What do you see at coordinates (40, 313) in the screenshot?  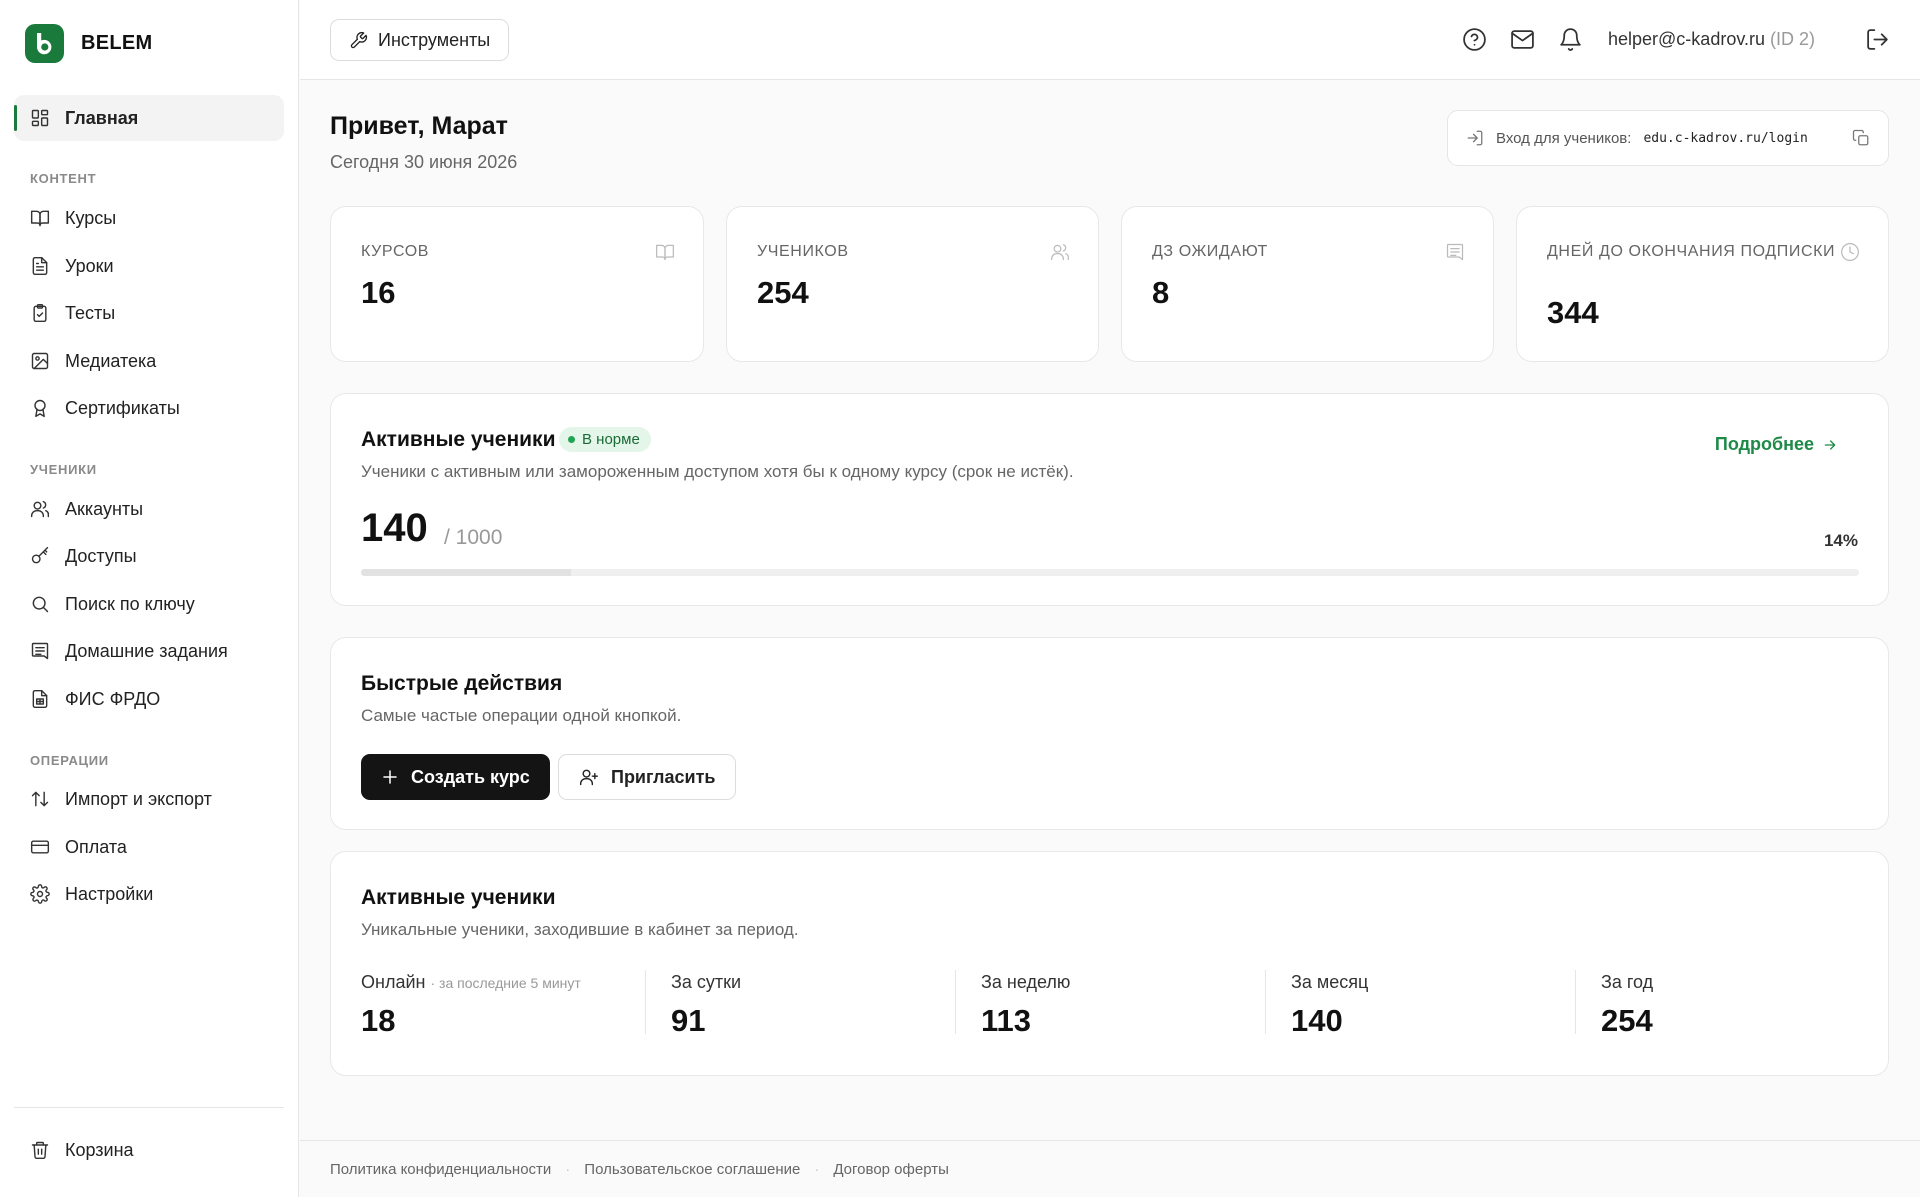 I see `clipboard-check-icon` at bounding box center [40, 313].